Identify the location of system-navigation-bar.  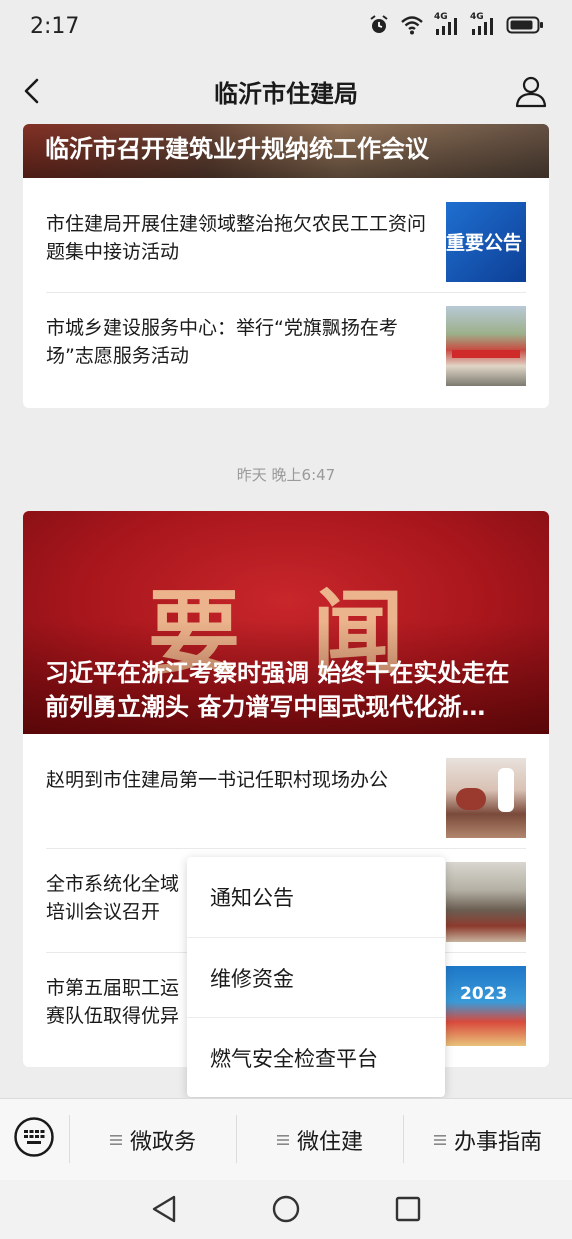
(286, 1209).